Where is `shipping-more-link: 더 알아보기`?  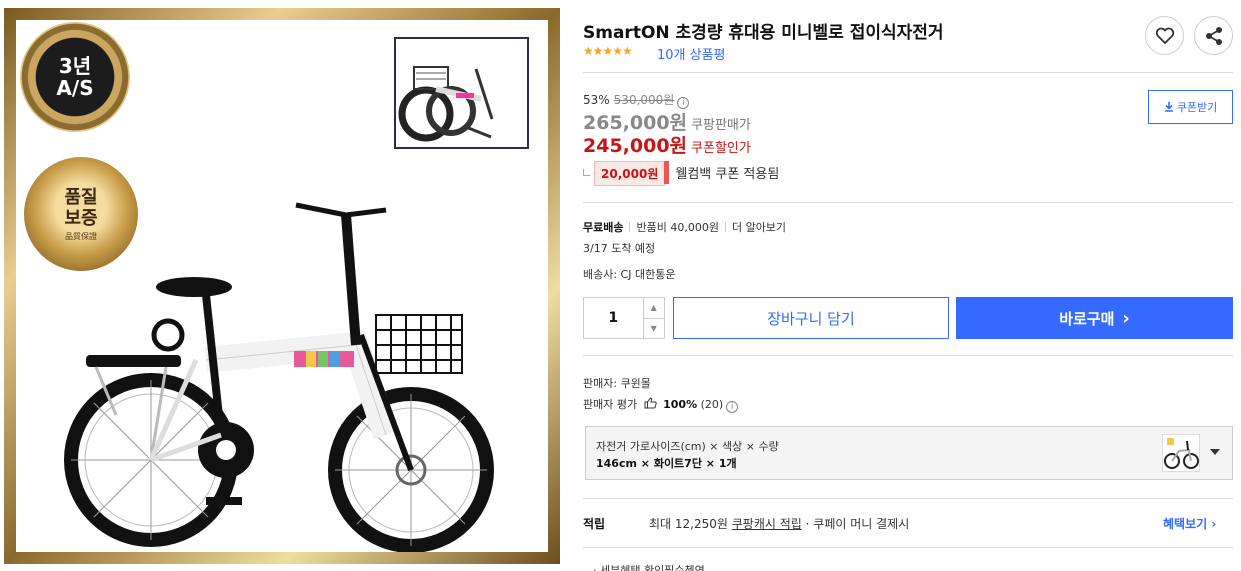
shipping-more-link: 더 알아보기 is located at coordinates (759, 227).